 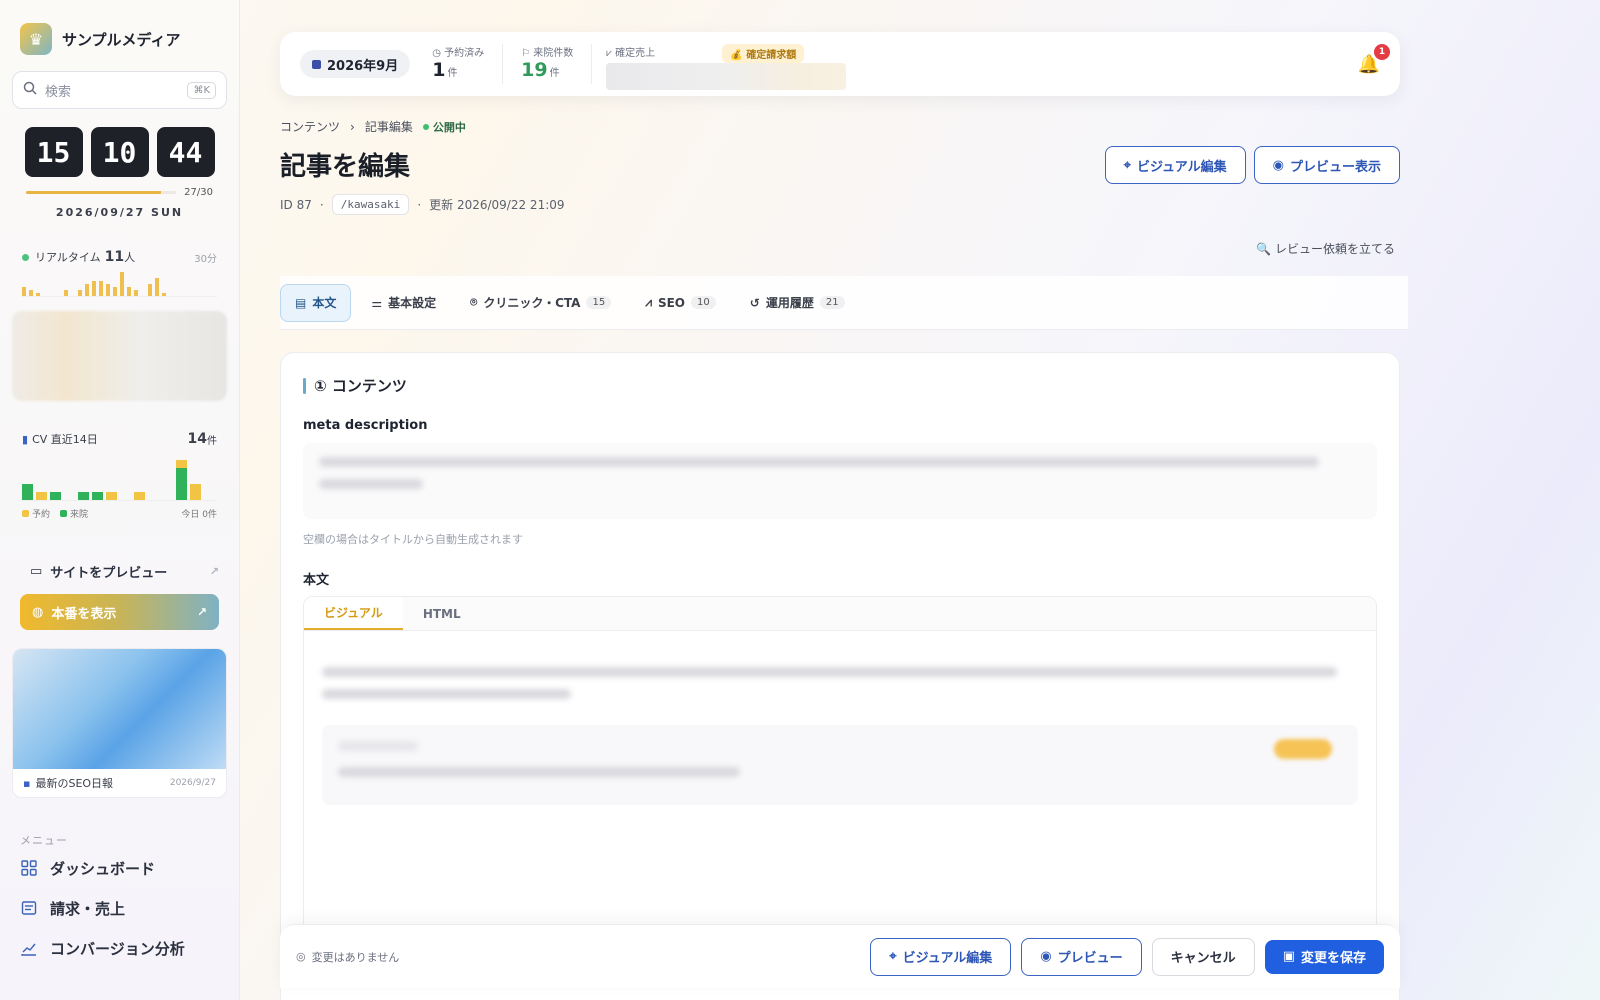 I want to click on news-icon: ▪, so click(x=27, y=783).